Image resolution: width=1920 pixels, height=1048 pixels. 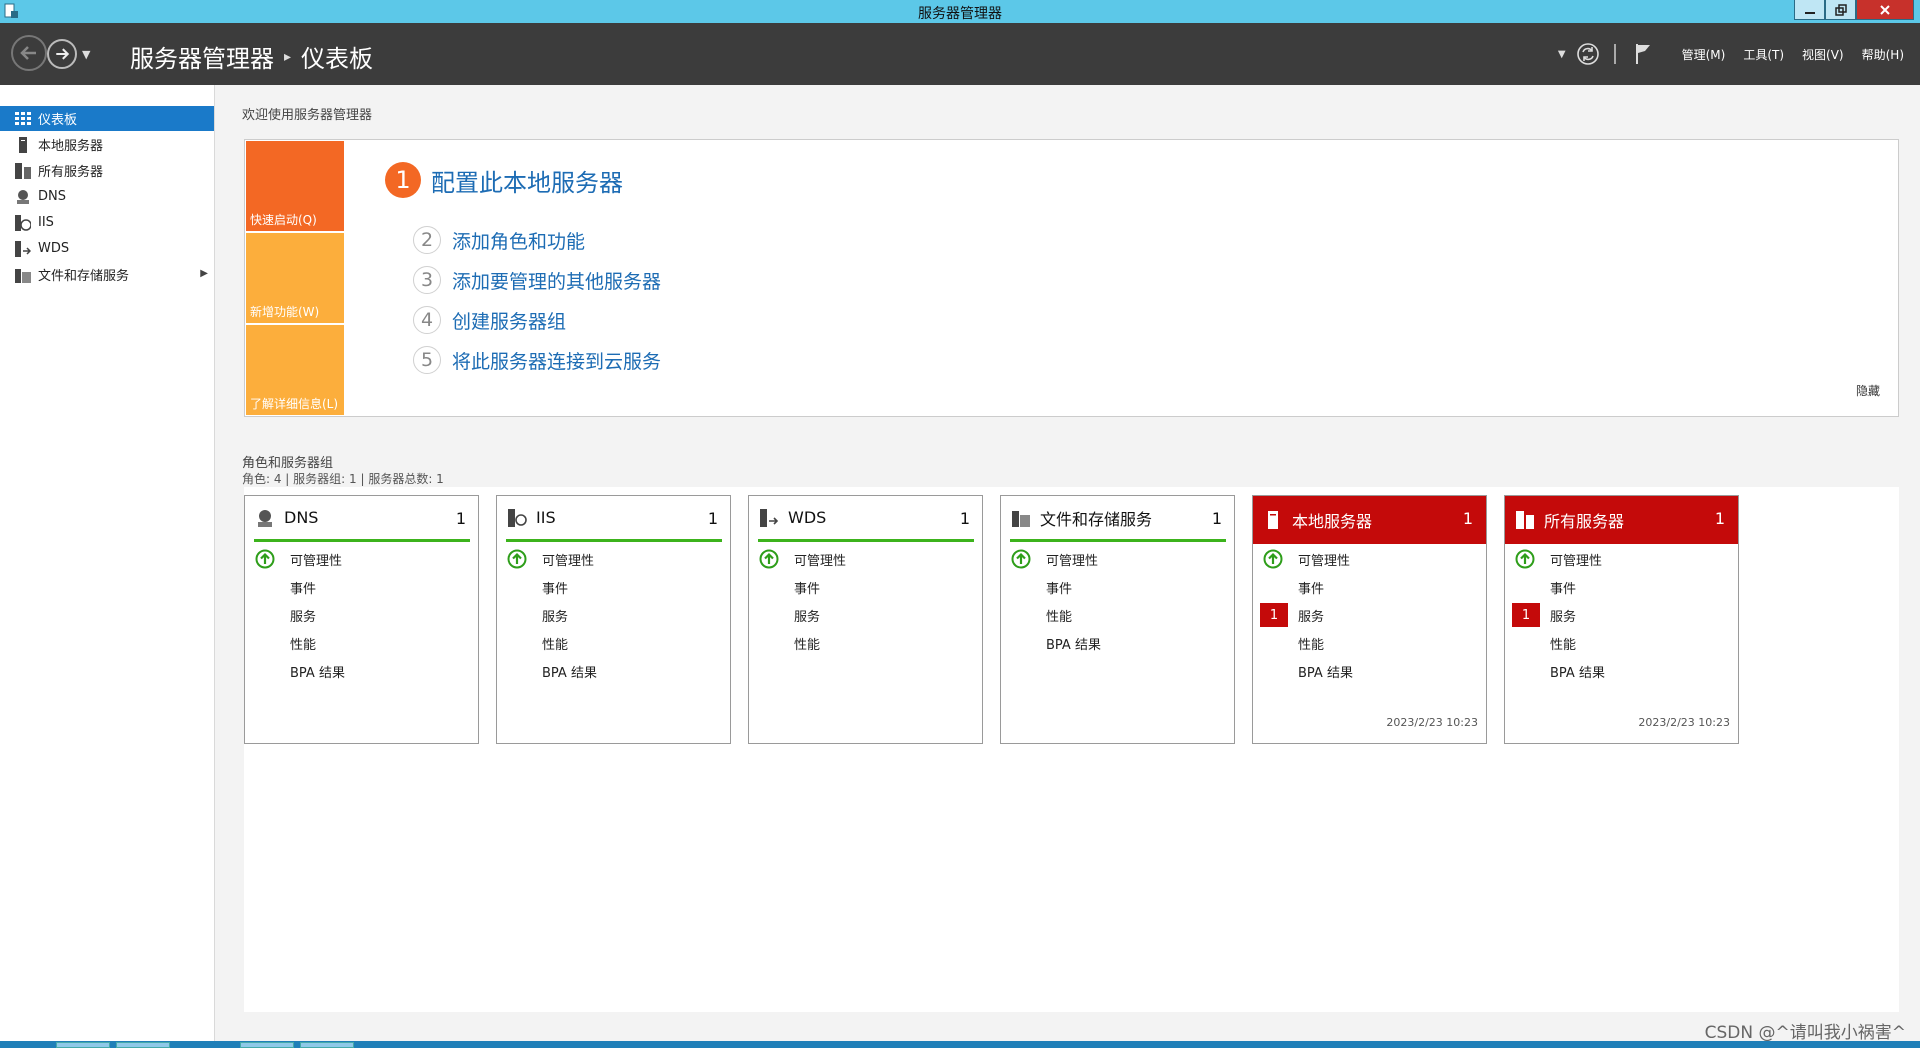 I want to click on step-number: 2, so click(x=427, y=240).